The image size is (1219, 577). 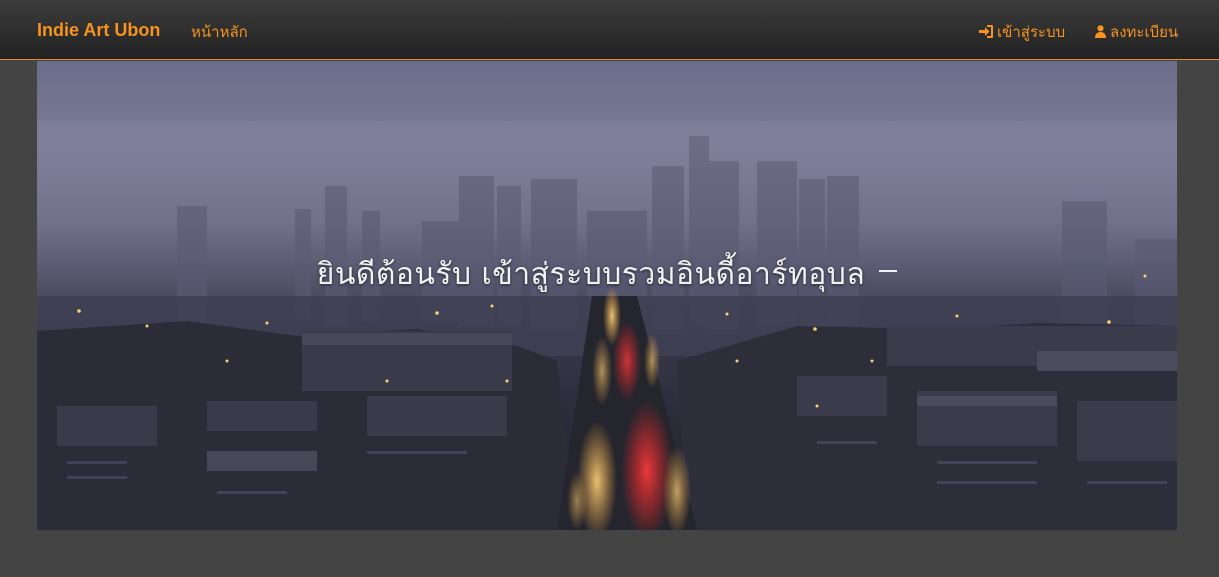 What do you see at coordinates (1100, 33) in the screenshot?
I see `user-icon` at bounding box center [1100, 33].